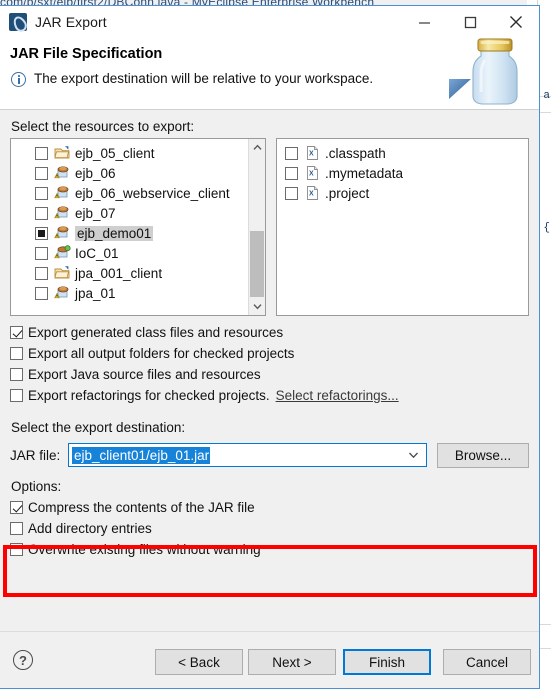  Describe the element at coordinates (257, 264) in the screenshot. I see `scrollbar-thumb` at that location.